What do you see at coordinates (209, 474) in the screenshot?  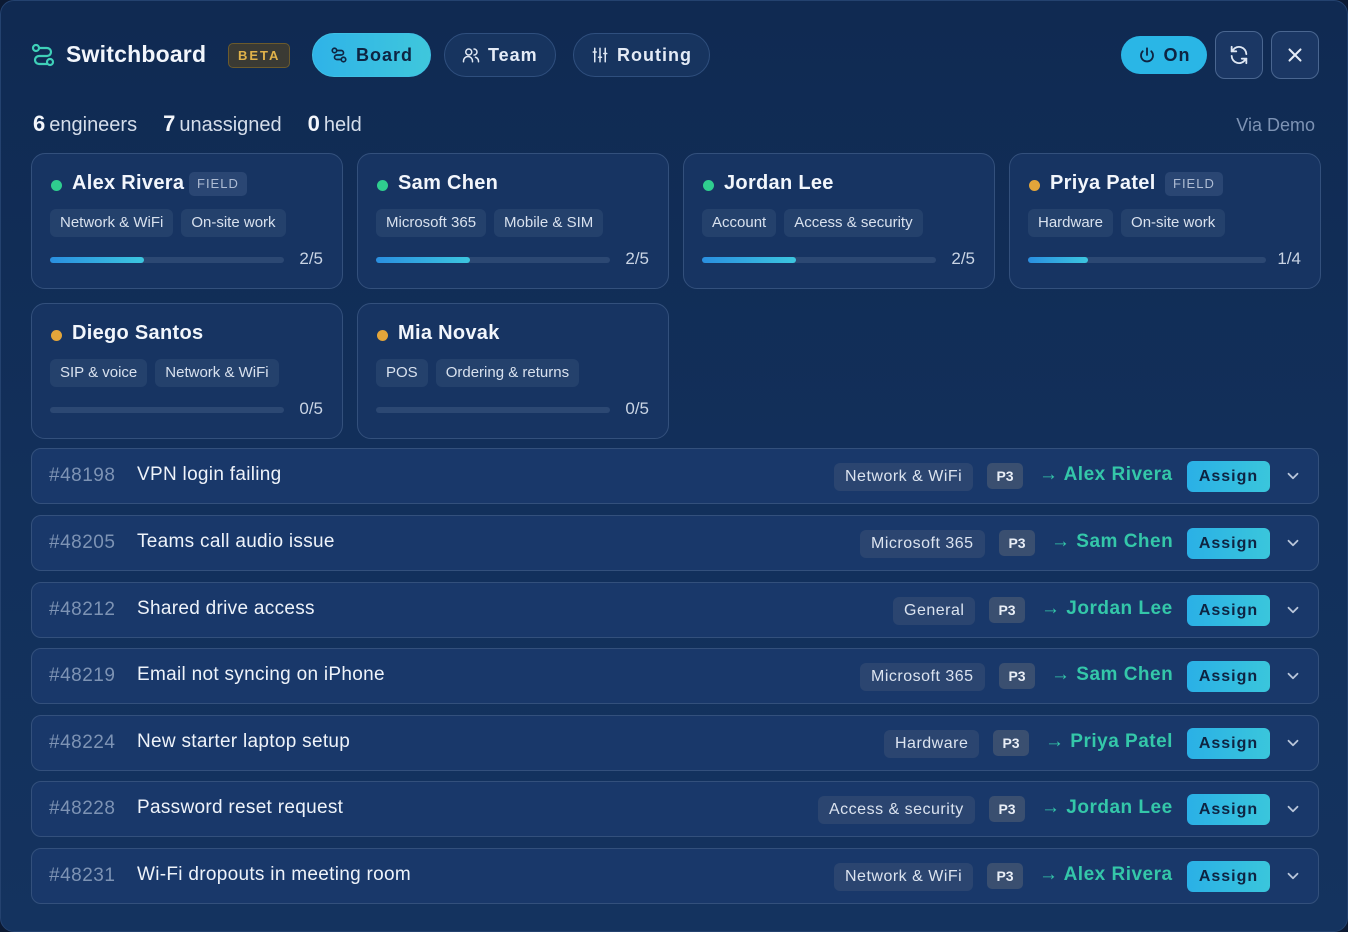 I see `ticket-subject: VPN login failing` at bounding box center [209, 474].